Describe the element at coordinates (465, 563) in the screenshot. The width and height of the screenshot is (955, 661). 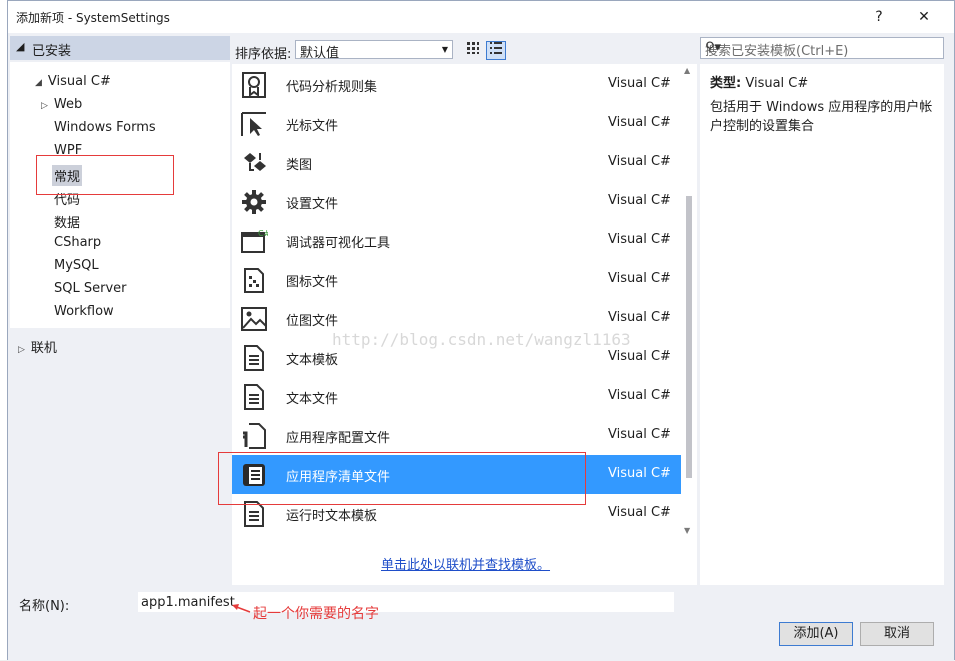
I see `online-templates-link: 单击此处以联机并查找模板。` at that location.